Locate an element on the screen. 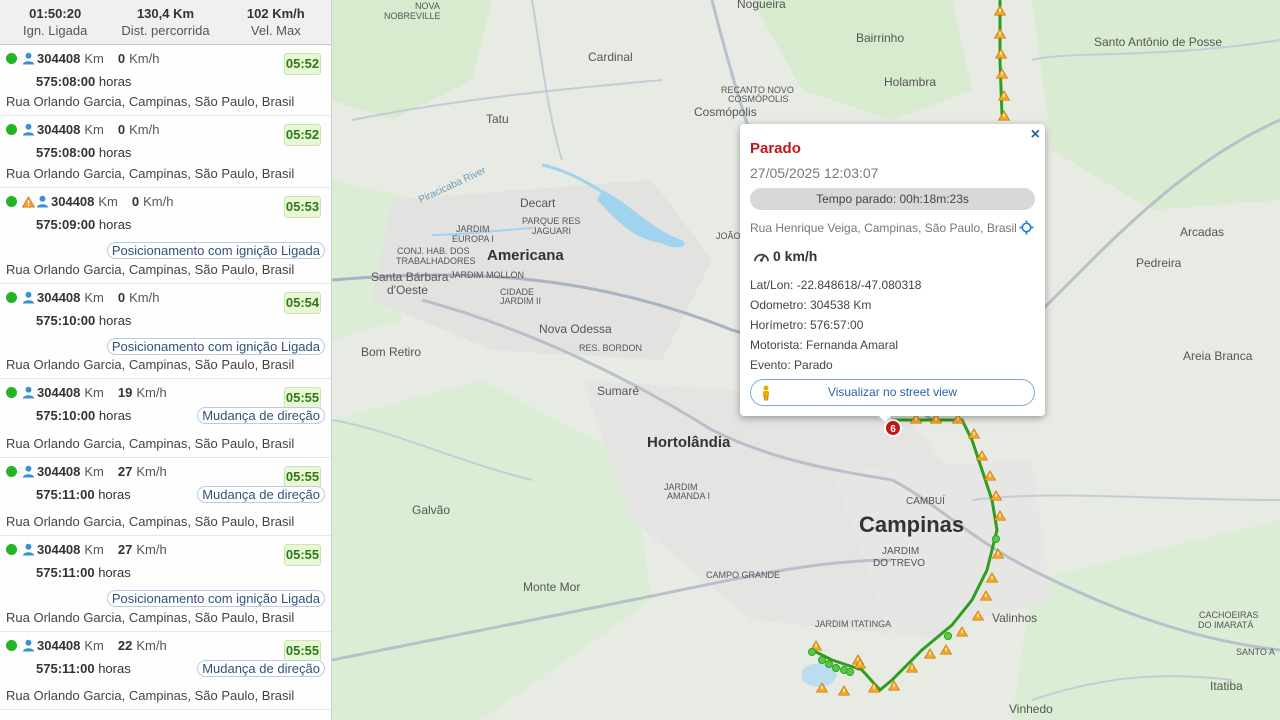  hourmeter-row: 575:11:00 horas is located at coordinates (83, 668).